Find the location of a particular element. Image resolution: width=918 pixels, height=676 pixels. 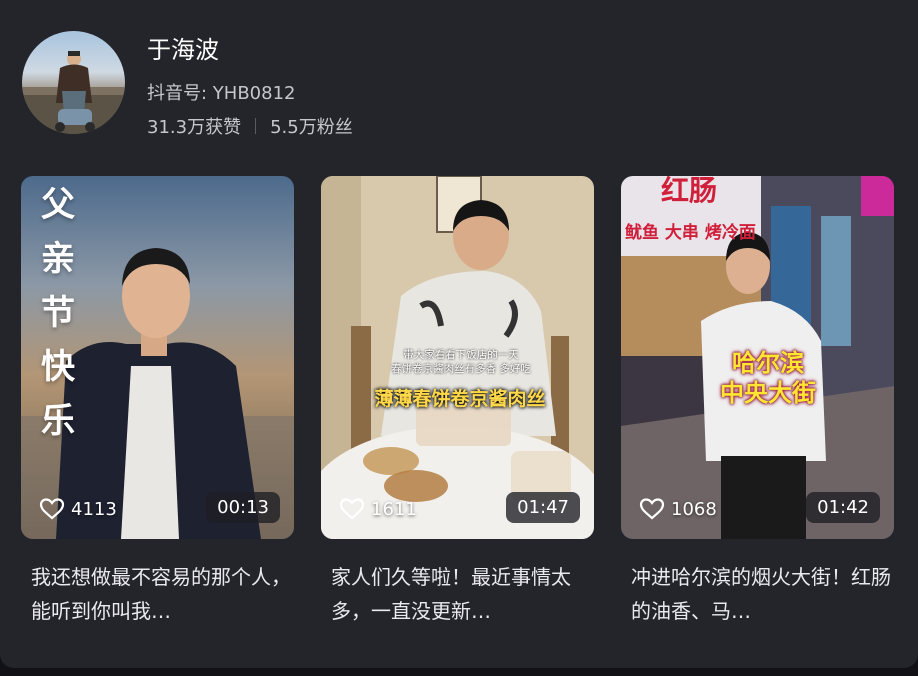

followers-count: 5.5万粉丝 is located at coordinates (311, 127).